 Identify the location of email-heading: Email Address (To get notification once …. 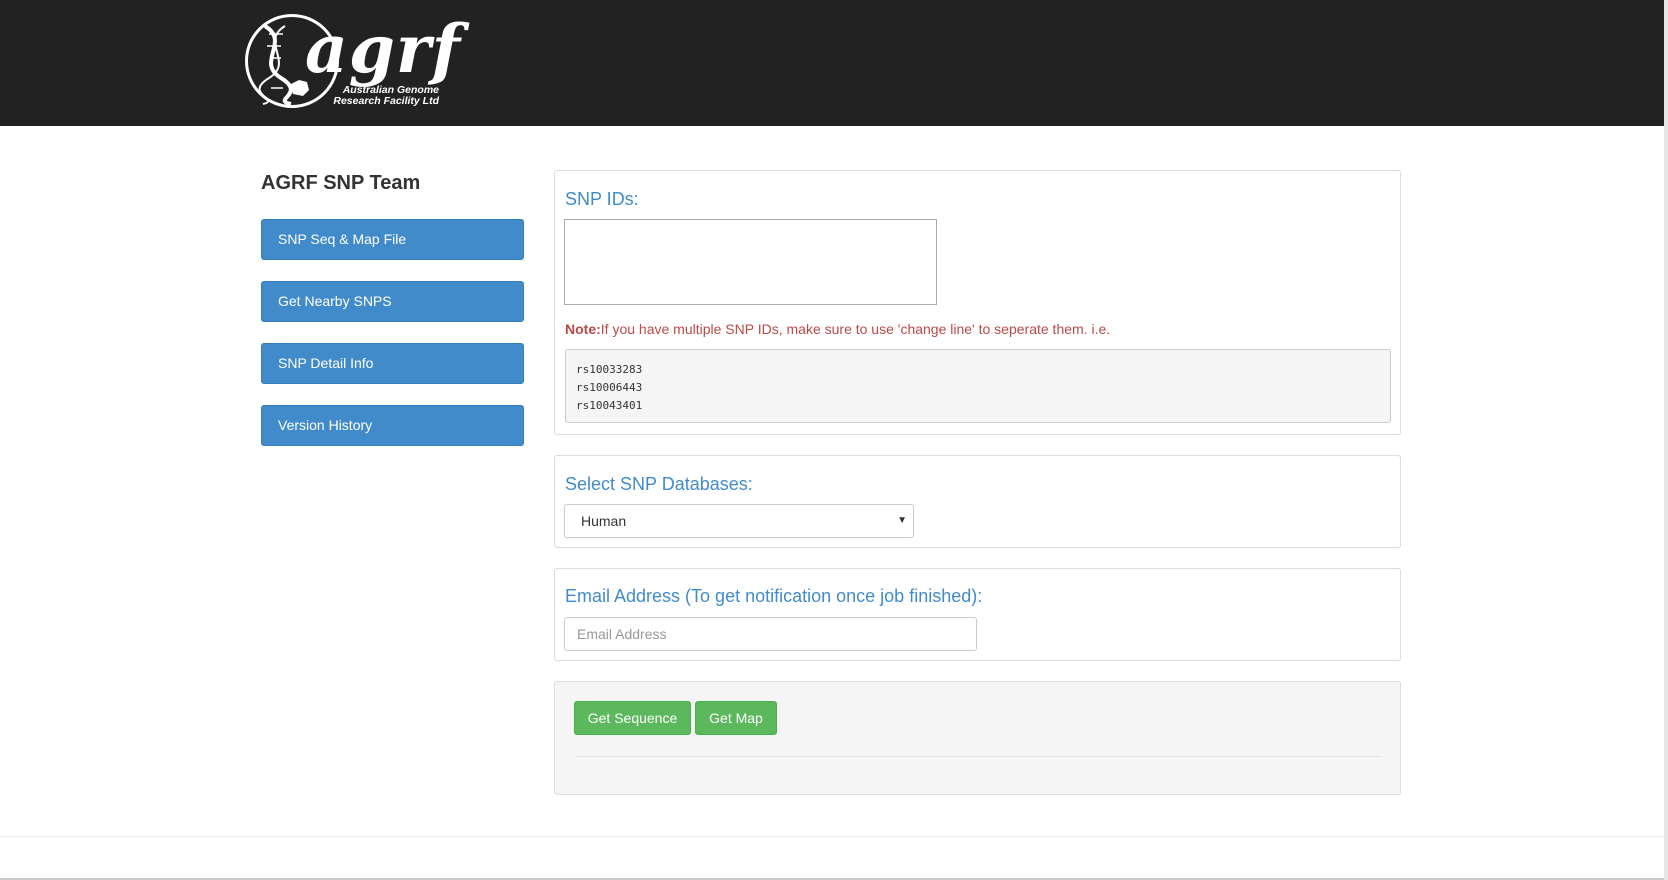
(774, 596).